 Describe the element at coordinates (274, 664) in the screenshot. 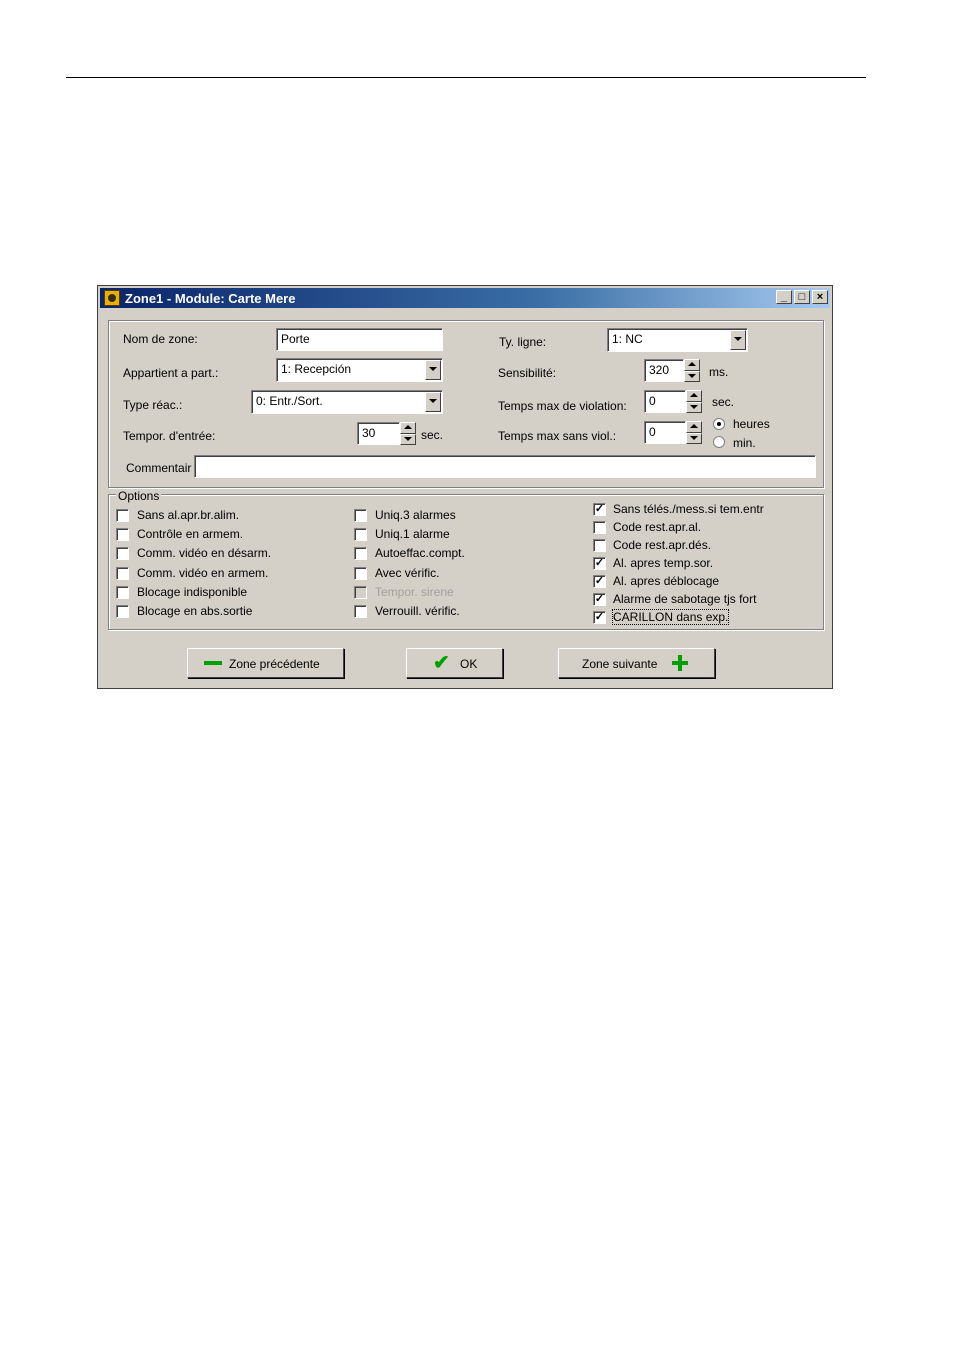

I see `zone-precedente-label: Zone précédente` at that location.